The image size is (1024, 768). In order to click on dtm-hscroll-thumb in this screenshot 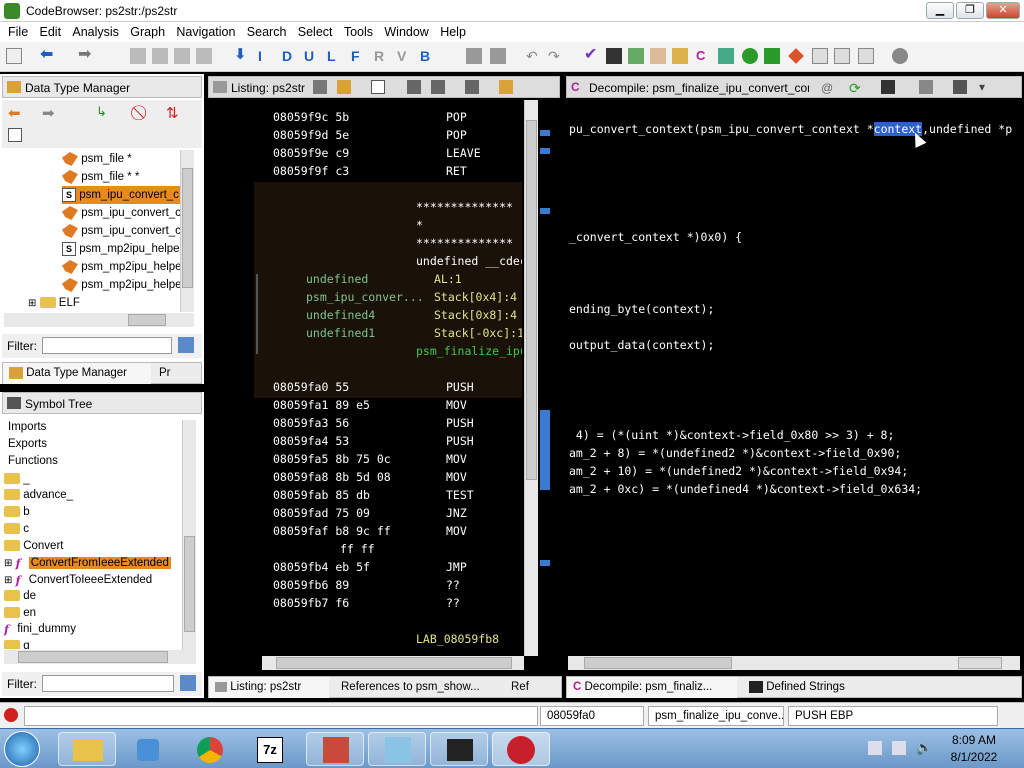, I will do `click(147, 320)`.